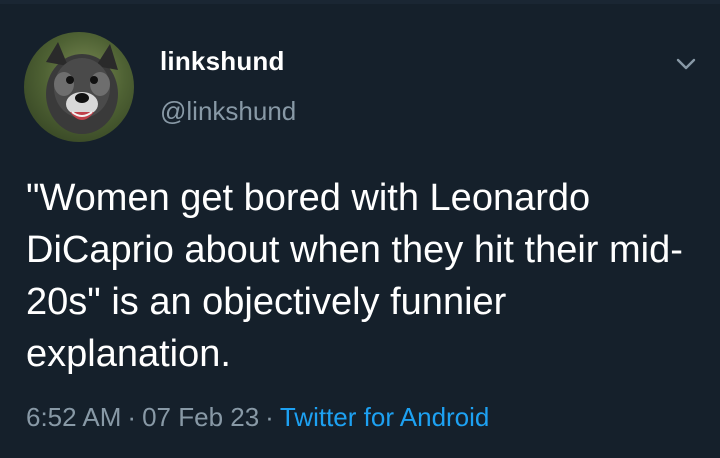 The image size is (720, 458). Describe the element at coordinates (73, 417) in the screenshot. I see `tweet-time: 6:52 AM` at that location.